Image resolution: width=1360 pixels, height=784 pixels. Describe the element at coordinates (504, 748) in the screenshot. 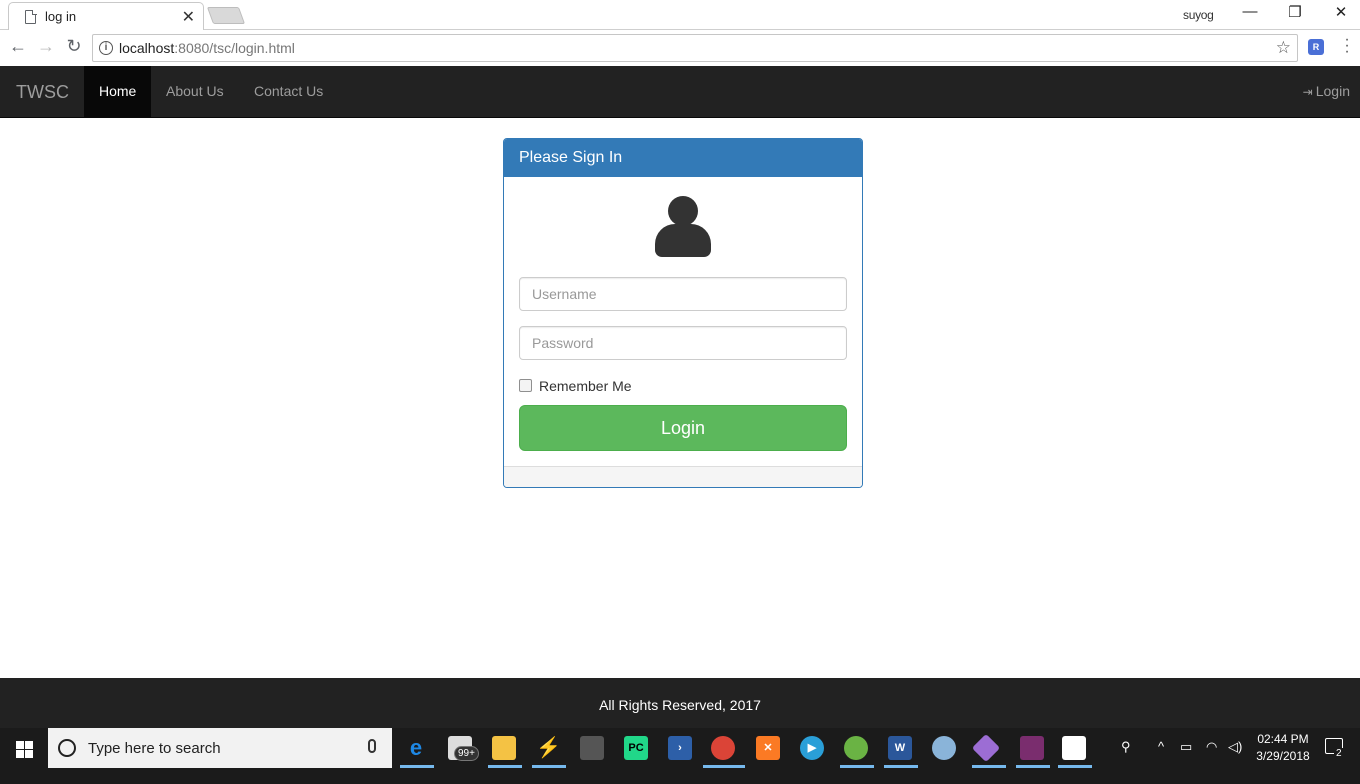

I see `file-explorer-icon` at that location.